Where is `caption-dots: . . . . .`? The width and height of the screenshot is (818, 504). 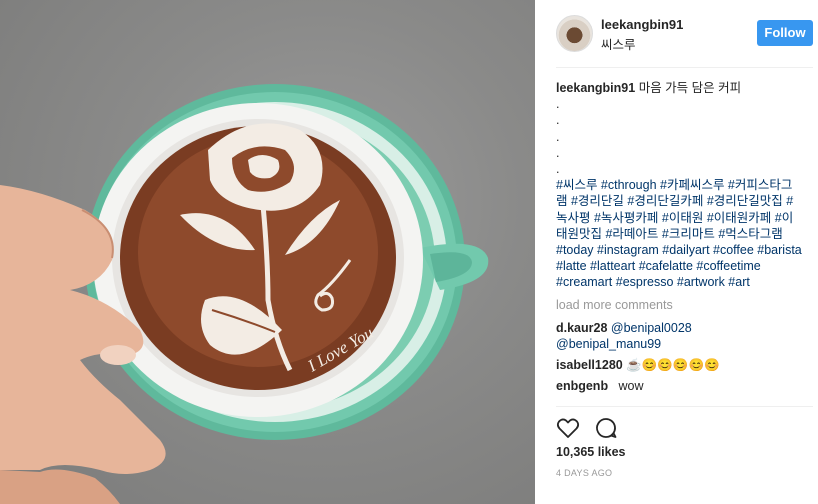
caption-dots: . . . . . is located at coordinates (679, 136).